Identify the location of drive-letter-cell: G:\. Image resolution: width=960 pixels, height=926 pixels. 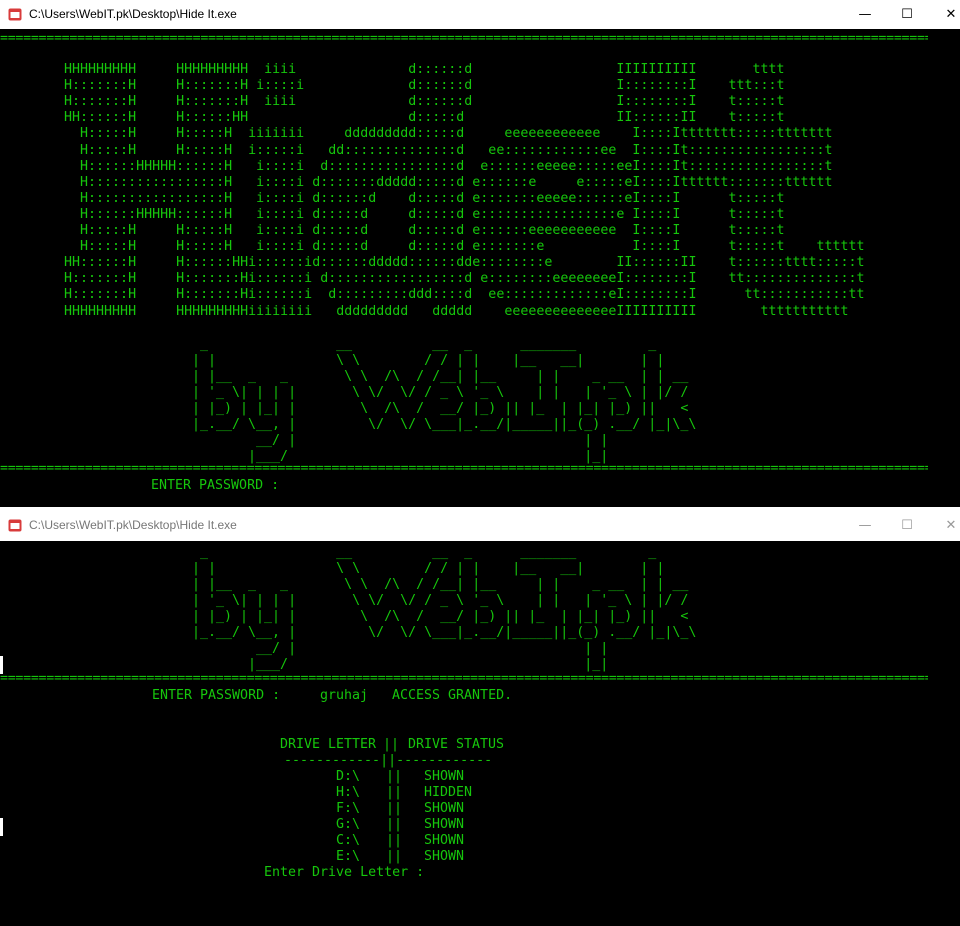
(348, 824).